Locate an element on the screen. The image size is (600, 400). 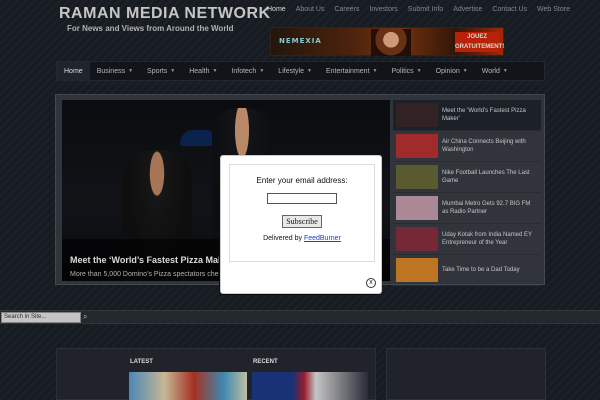
close-icon: x is located at coordinates (371, 283).